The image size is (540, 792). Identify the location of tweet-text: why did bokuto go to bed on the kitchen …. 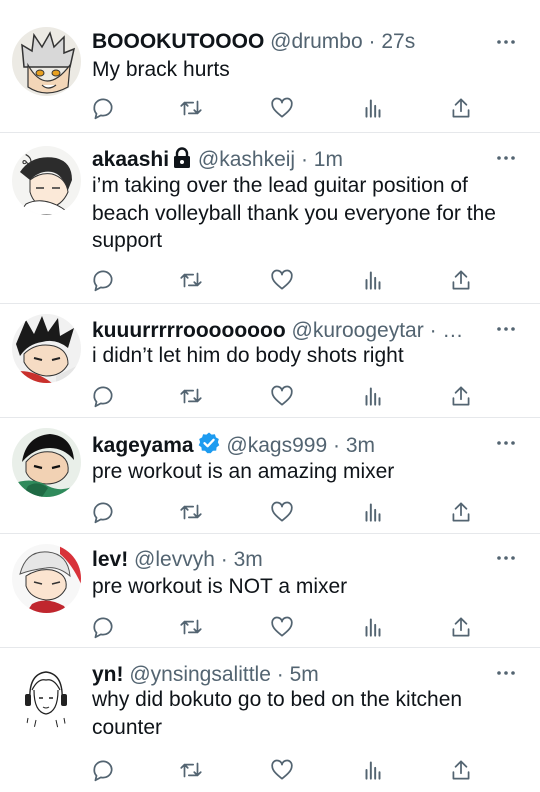
(277, 713).